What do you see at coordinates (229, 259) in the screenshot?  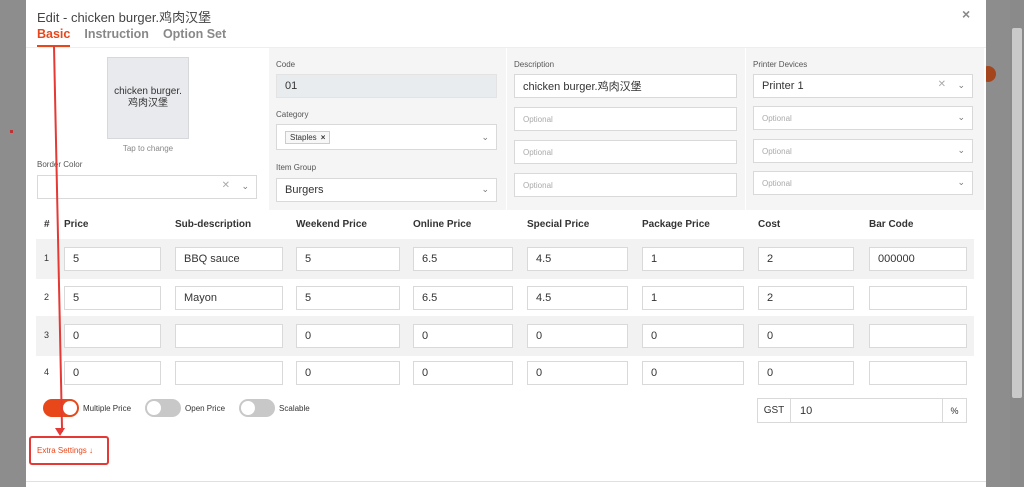 I see `sub-description-input: BBQ sauce` at bounding box center [229, 259].